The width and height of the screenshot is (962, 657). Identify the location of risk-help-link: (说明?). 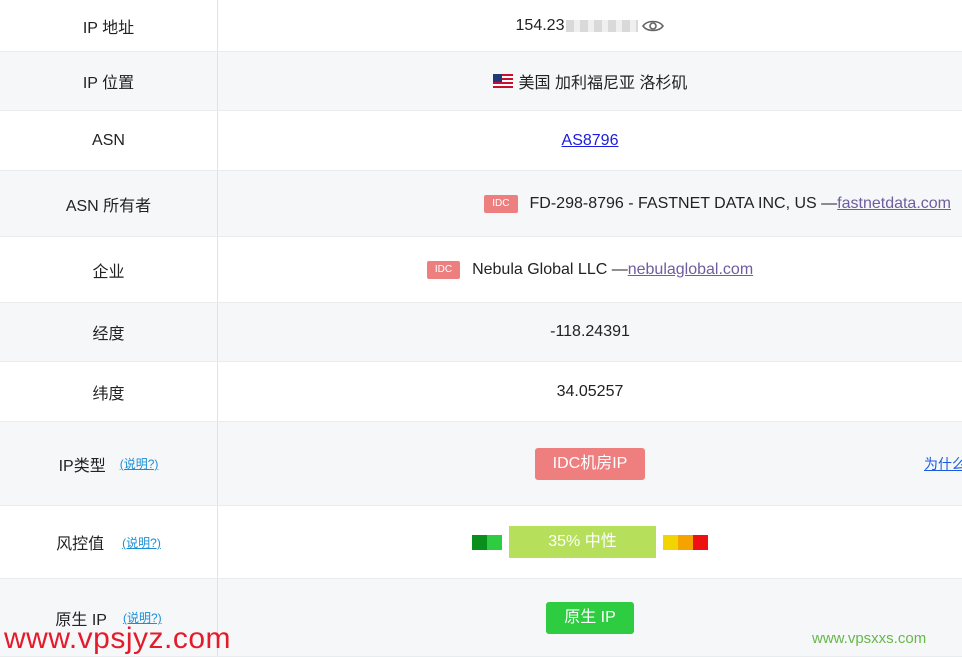
(141, 542).